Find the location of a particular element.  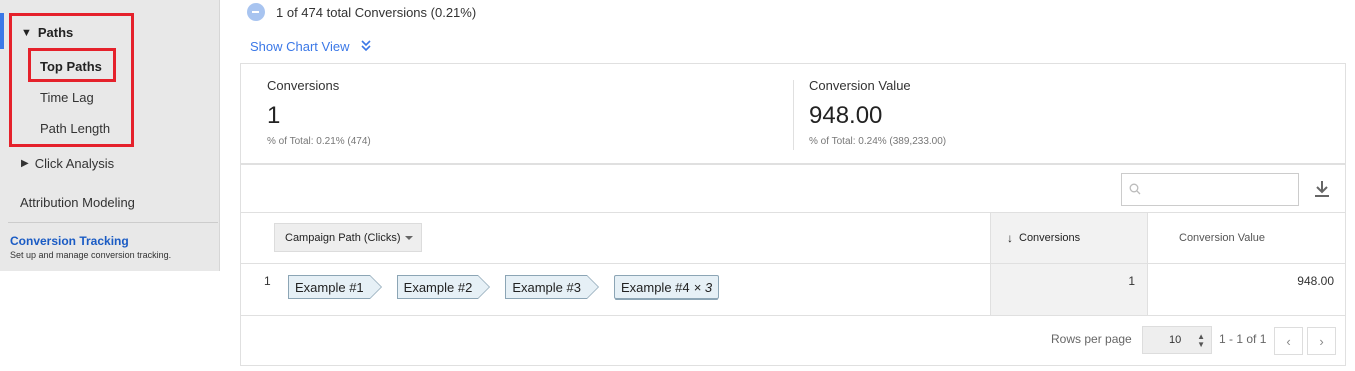

search-box is located at coordinates (1210, 189).